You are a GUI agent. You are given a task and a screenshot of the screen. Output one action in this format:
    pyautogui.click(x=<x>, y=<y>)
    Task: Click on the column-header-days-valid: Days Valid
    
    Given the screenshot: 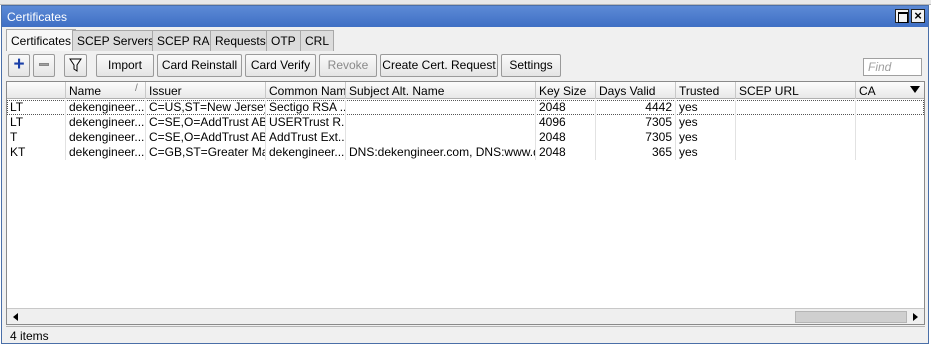 What is the action you would take?
    pyautogui.click(x=635, y=90)
    